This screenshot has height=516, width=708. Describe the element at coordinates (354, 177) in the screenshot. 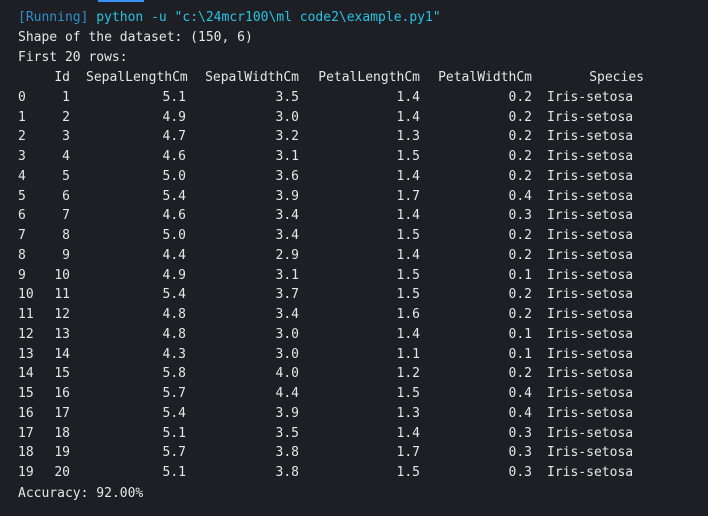

I see `table-row: 4 5 5.0 3.6 1.4 0.2 Iris-setosa` at that location.